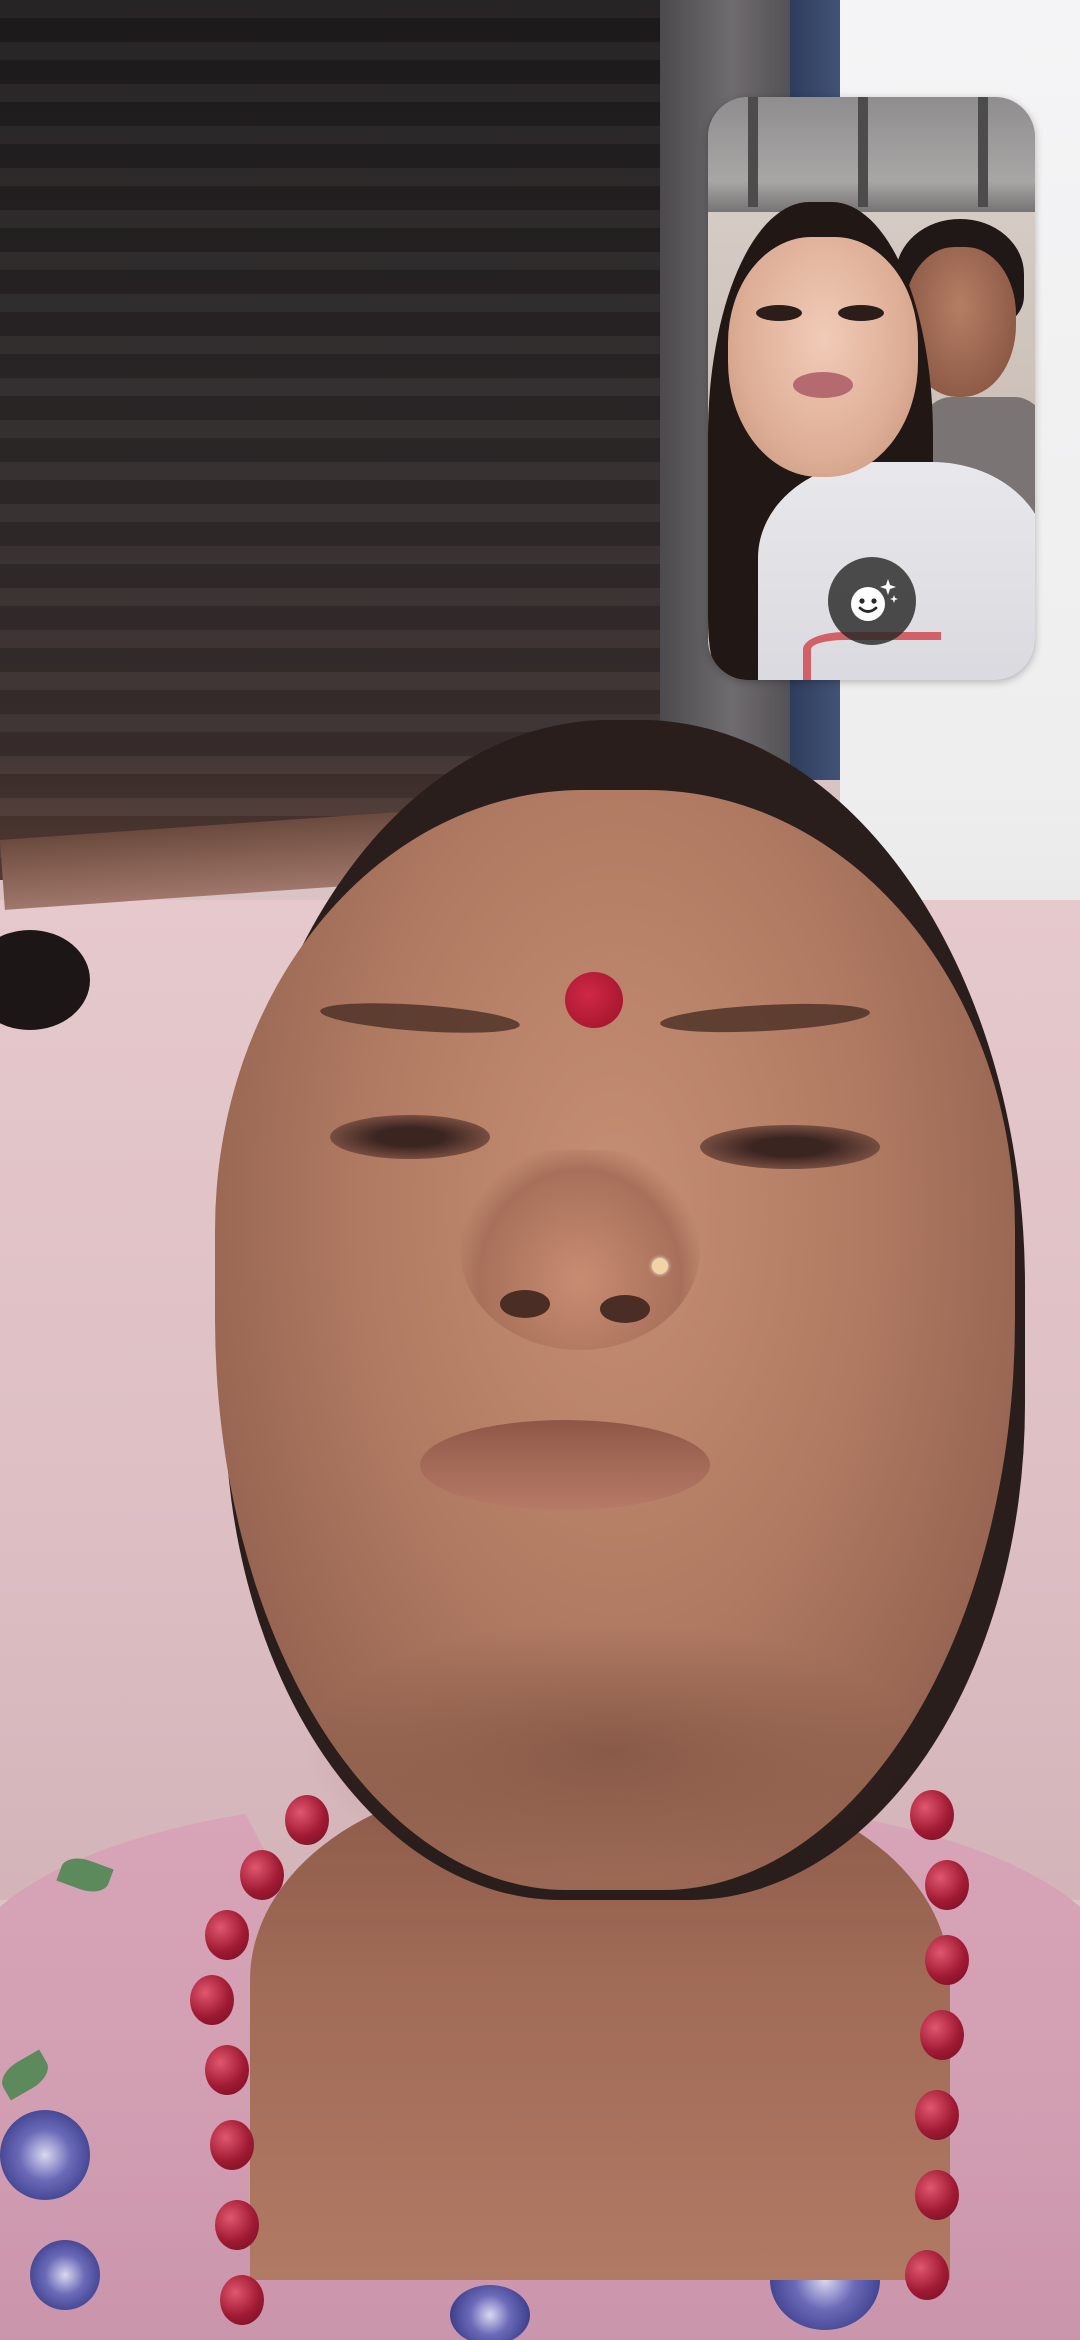  Describe the element at coordinates (660, 1266) in the screenshot. I see `remote-person-nose-stud` at that location.